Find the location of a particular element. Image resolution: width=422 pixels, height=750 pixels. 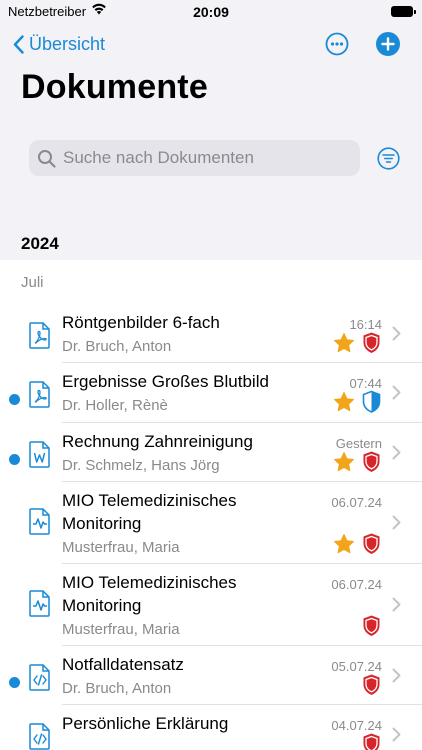

document-name: Röntgenbilder 6-fach is located at coordinates (141, 322).